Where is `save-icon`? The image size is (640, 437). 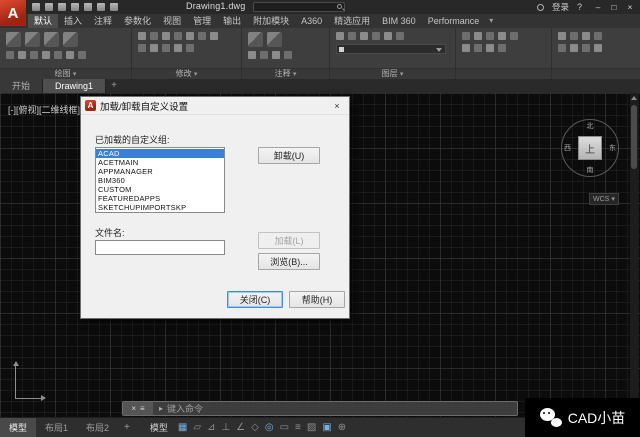
save-icon is located at coordinates (62, 7).